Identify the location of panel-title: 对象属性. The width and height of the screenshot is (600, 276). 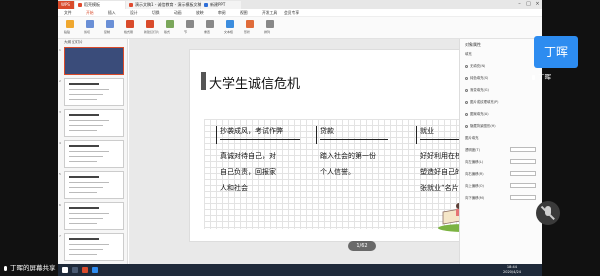
(473, 44).